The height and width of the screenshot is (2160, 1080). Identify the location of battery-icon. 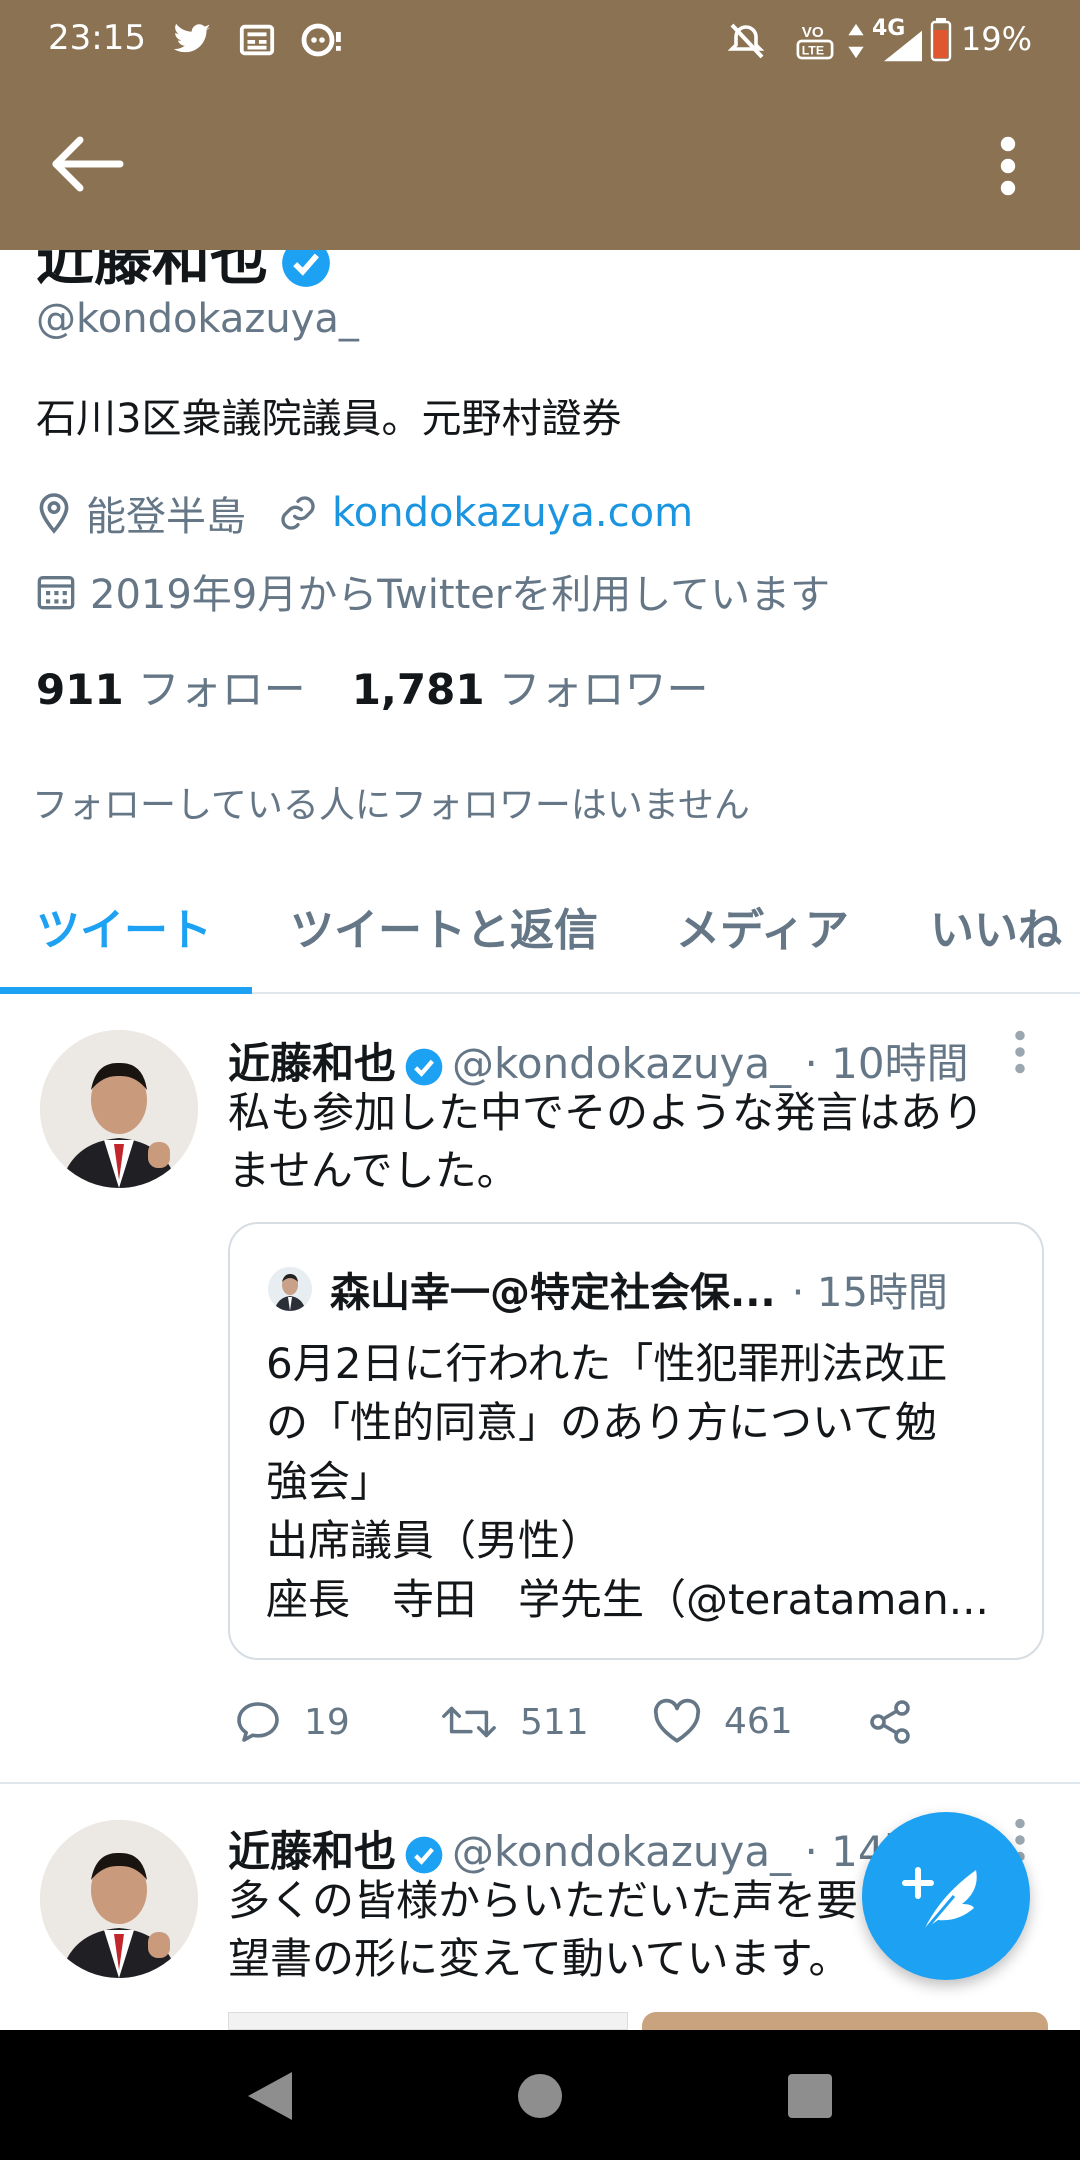
(941, 40).